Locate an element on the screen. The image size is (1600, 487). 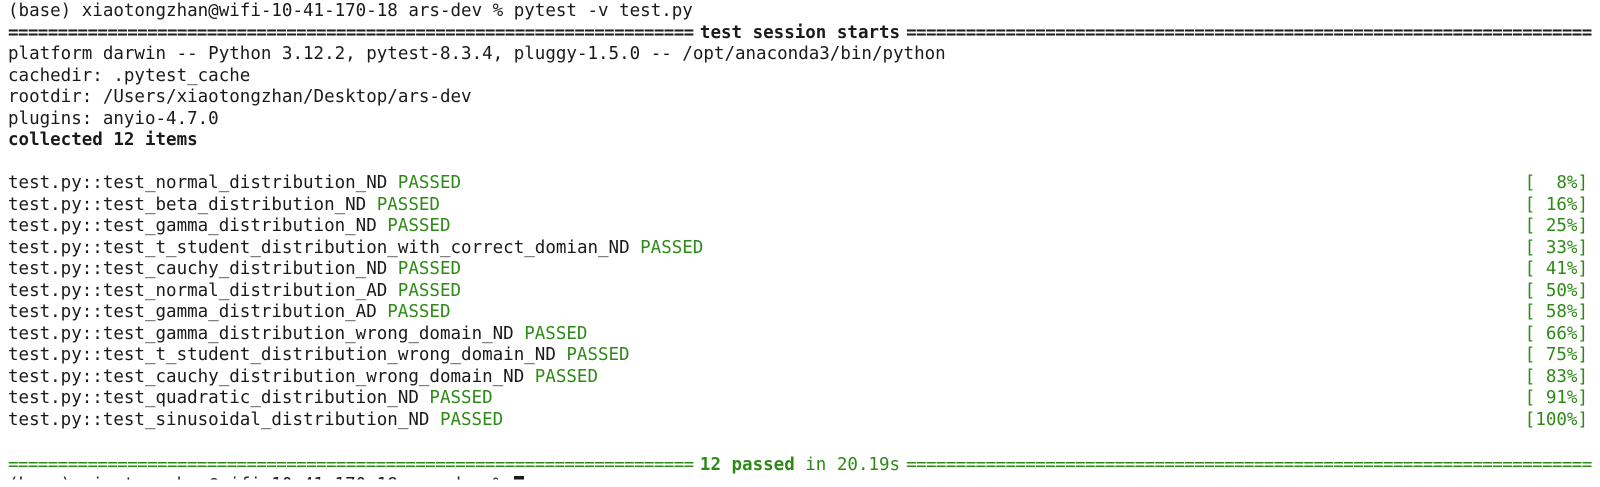
test-progress: [ 58%] is located at coordinates (1556, 312).